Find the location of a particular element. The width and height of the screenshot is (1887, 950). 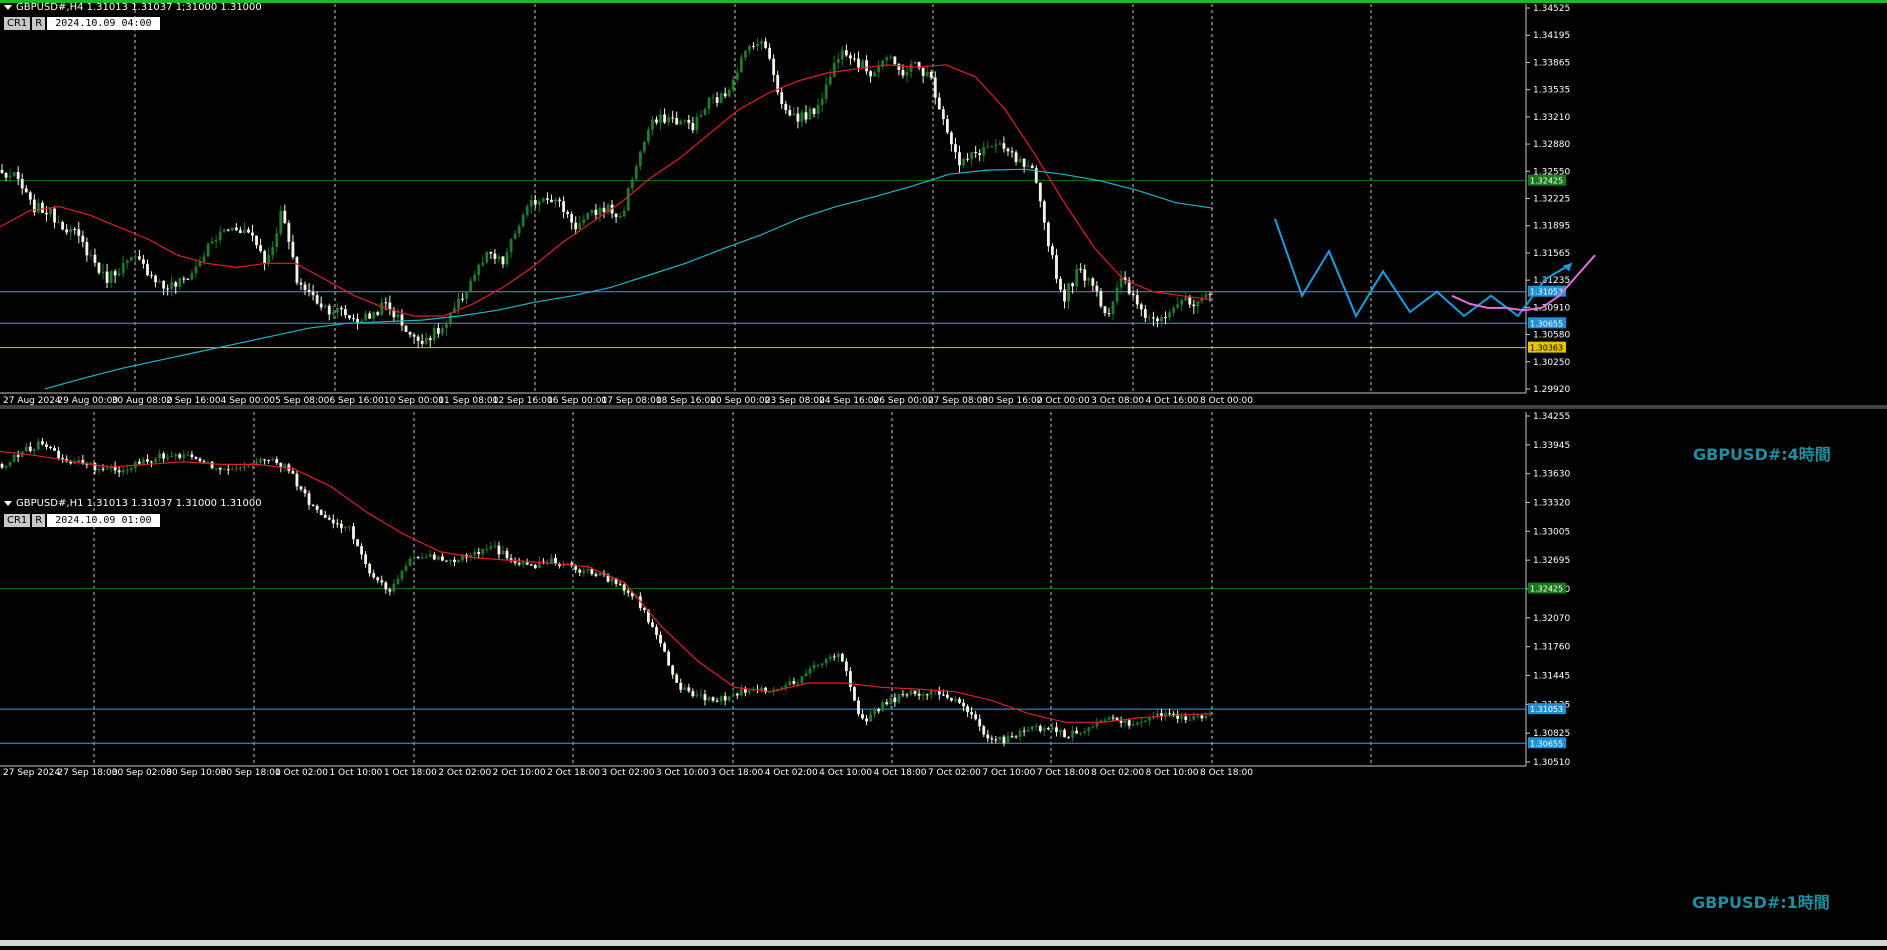

h4-y-tick-label: 1.31895 is located at coordinates (1551, 227).